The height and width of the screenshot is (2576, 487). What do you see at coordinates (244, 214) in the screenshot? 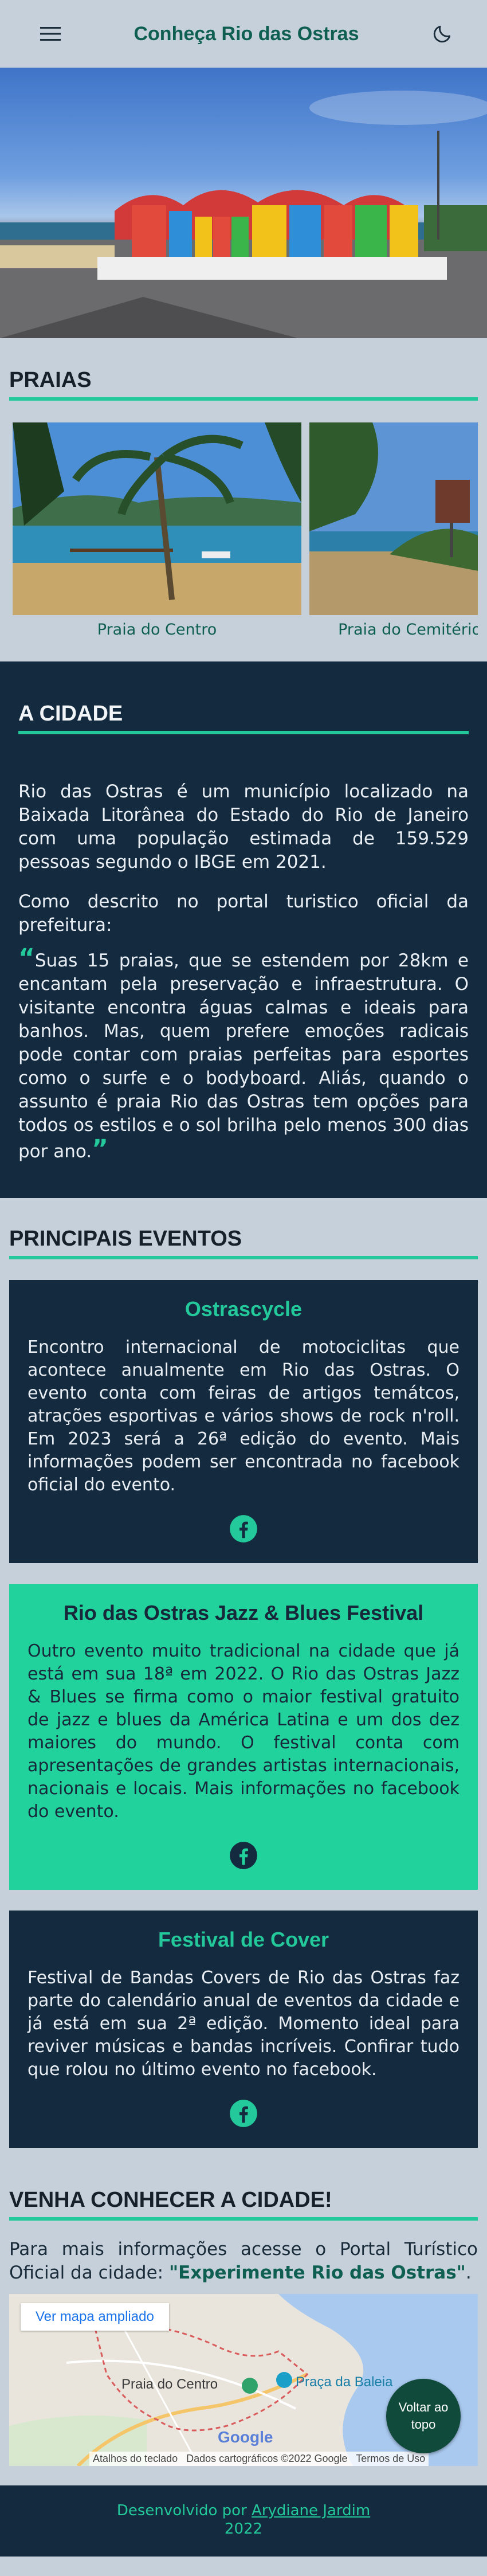
I see `hero-photo` at bounding box center [244, 214].